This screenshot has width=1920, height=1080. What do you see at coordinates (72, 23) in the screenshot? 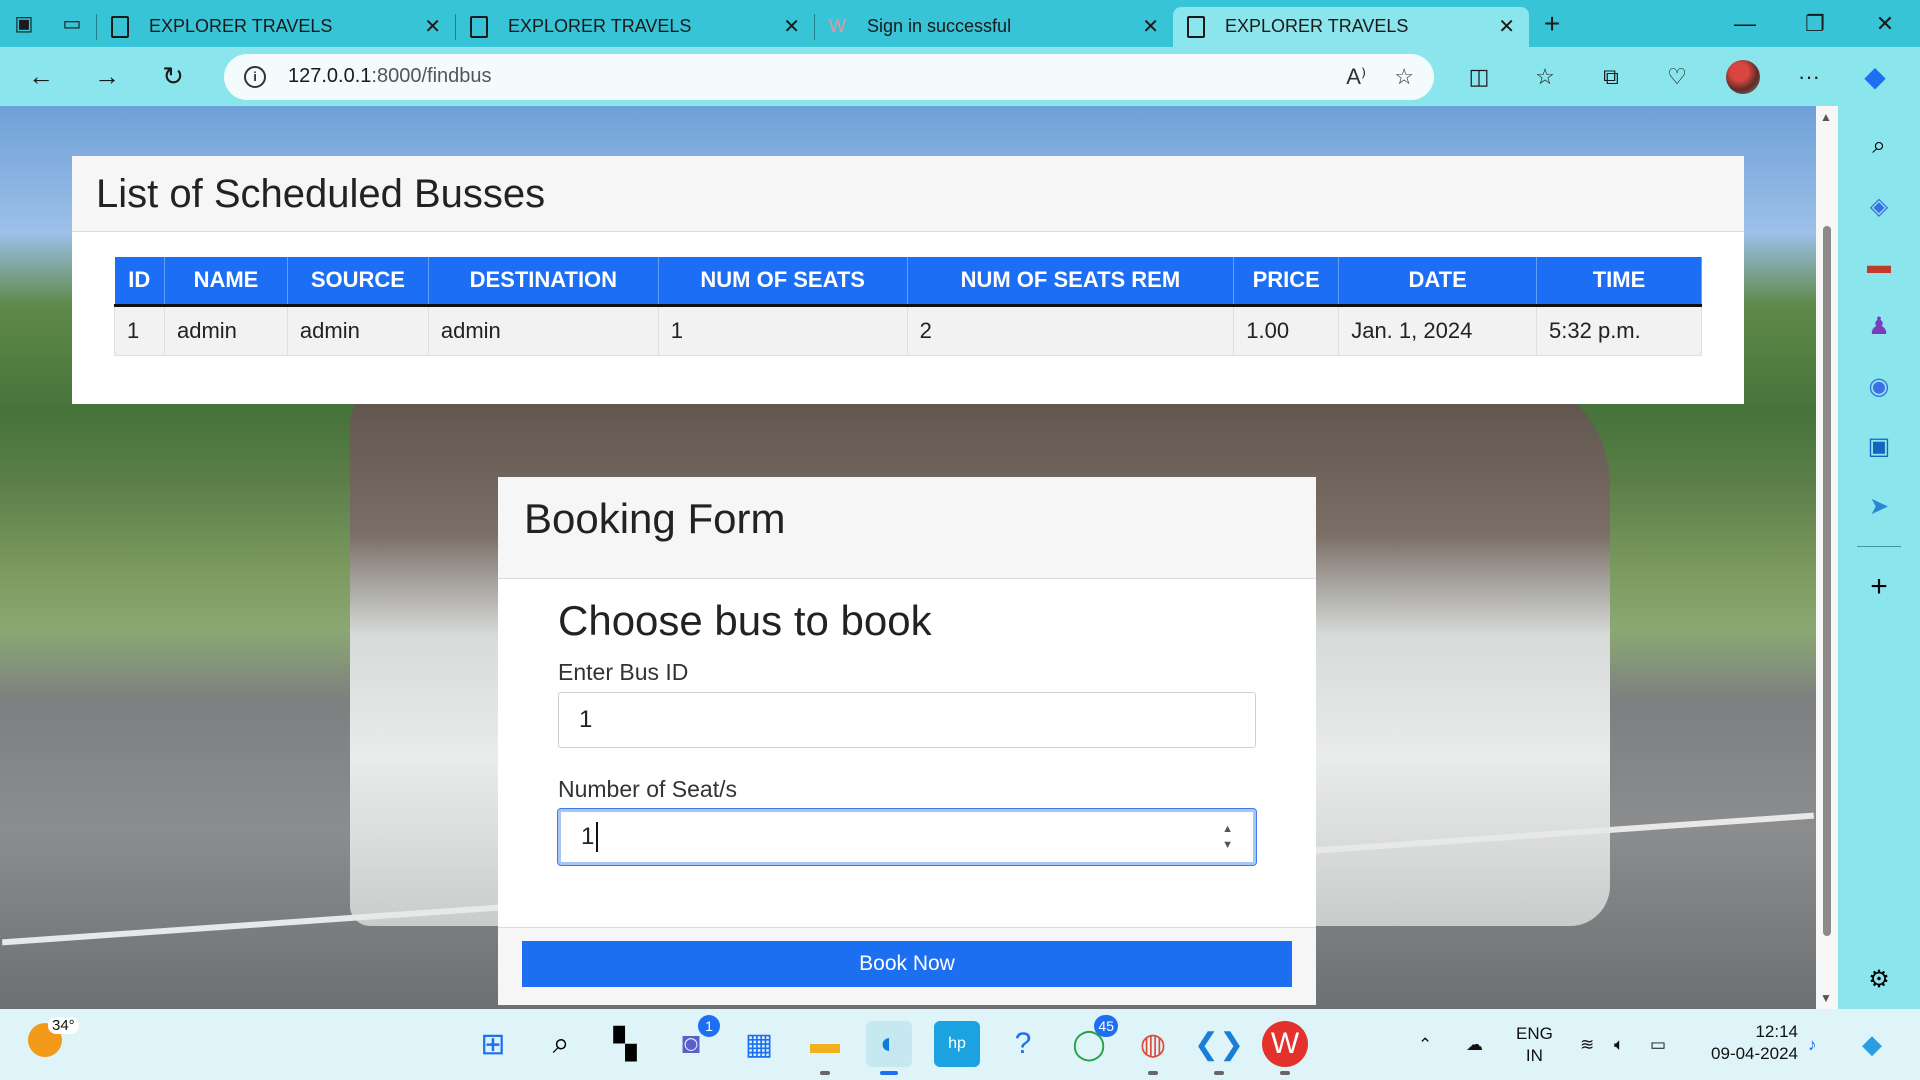
I see `tab-actions-icon: ▭` at bounding box center [72, 23].